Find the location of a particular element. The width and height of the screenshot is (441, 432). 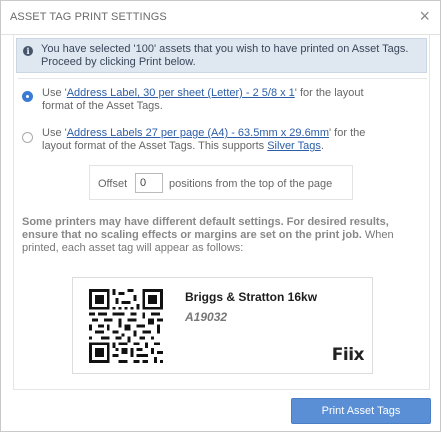

dialog-title: ASSET TAG PRINT SETTINGS is located at coordinates (88, 17).